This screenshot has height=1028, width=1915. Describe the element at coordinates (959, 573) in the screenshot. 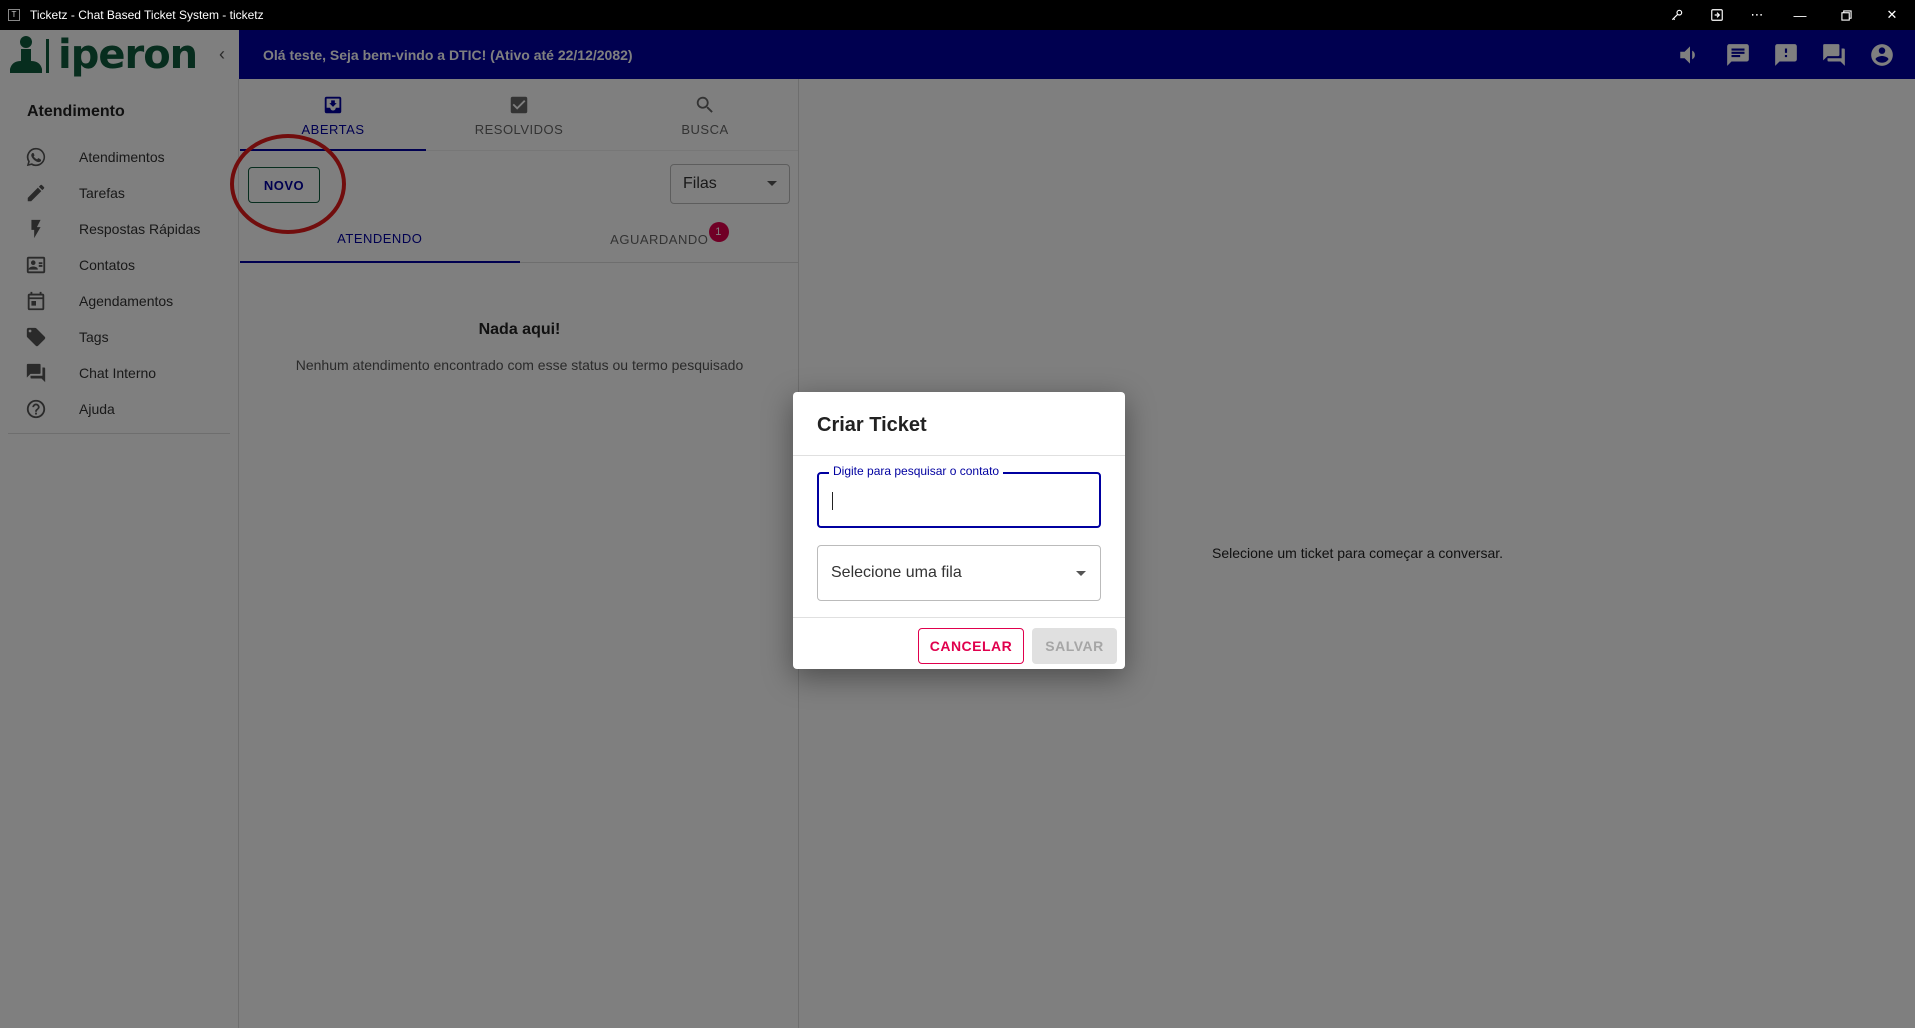

I see `queue-select-dialog: Selecione uma fila` at that location.